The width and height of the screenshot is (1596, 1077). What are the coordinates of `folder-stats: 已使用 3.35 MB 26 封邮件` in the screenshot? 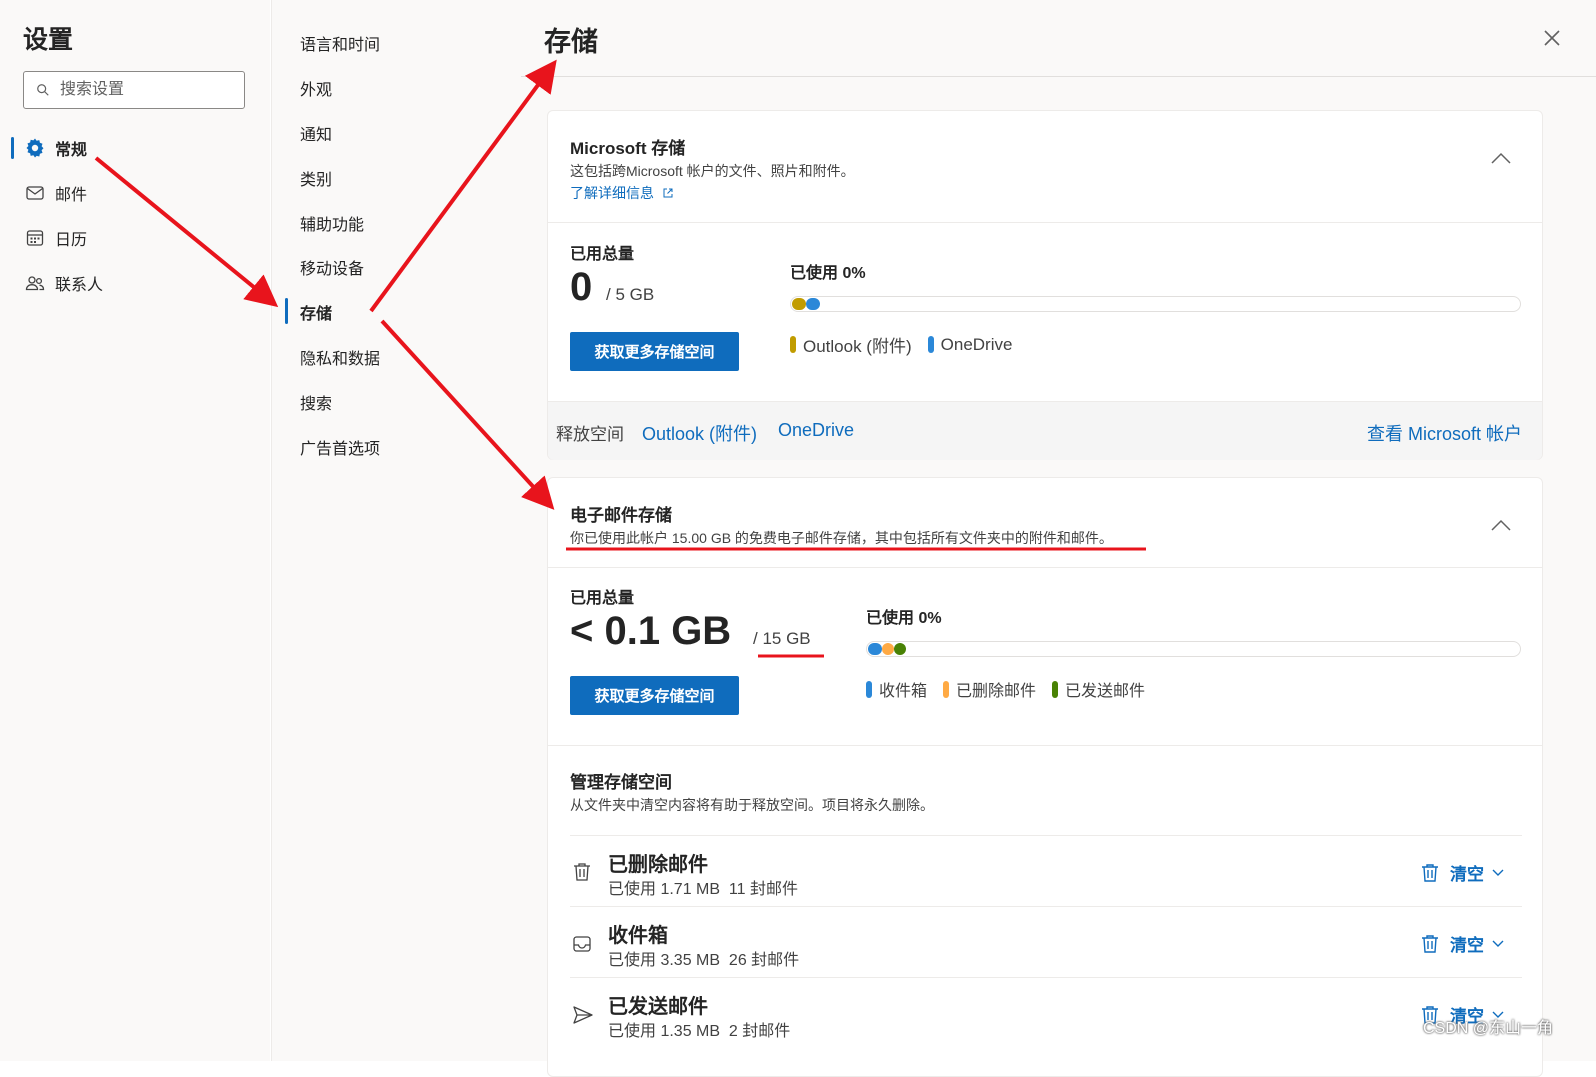 It's located at (704, 960).